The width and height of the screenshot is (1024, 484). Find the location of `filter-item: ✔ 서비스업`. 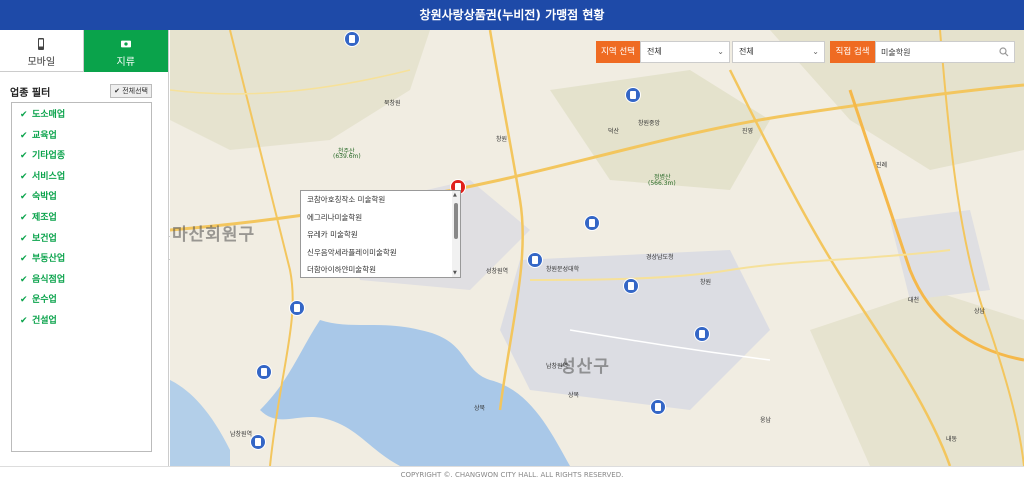

filter-item: ✔ 서비스업 is located at coordinates (81, 177).